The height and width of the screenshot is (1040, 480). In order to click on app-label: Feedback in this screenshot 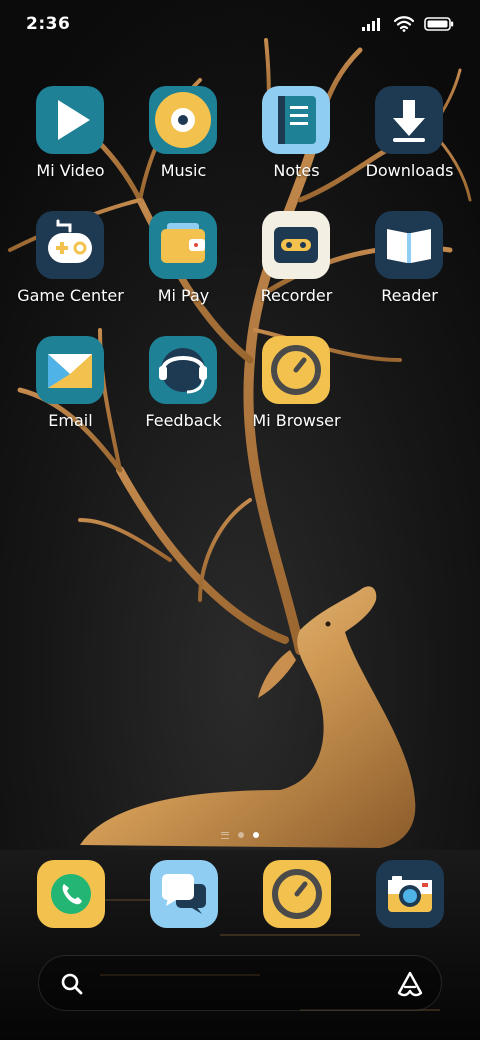, I will do `click(183, 420)`.